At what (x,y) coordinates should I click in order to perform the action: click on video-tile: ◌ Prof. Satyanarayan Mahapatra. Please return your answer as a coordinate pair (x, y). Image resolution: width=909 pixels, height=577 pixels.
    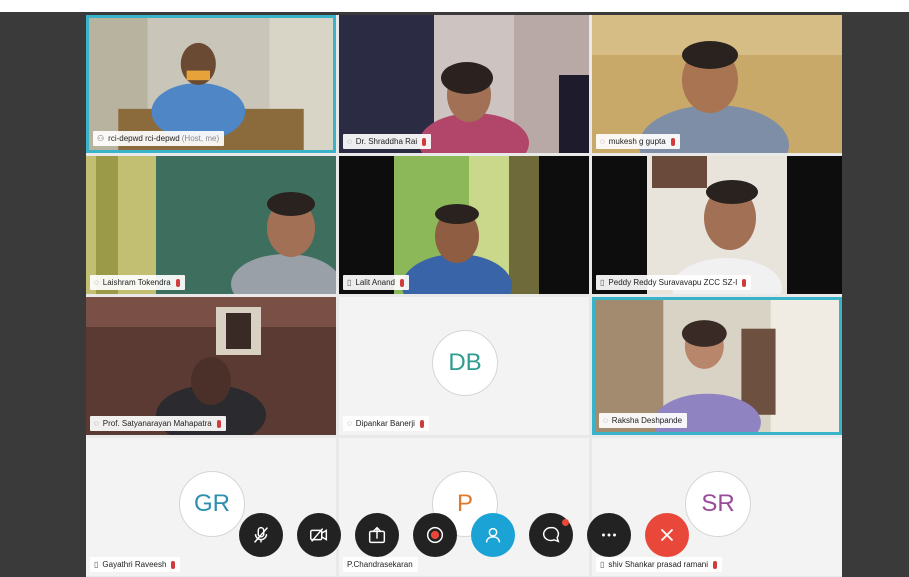
    Looking at the image, I should click on (211, 366).